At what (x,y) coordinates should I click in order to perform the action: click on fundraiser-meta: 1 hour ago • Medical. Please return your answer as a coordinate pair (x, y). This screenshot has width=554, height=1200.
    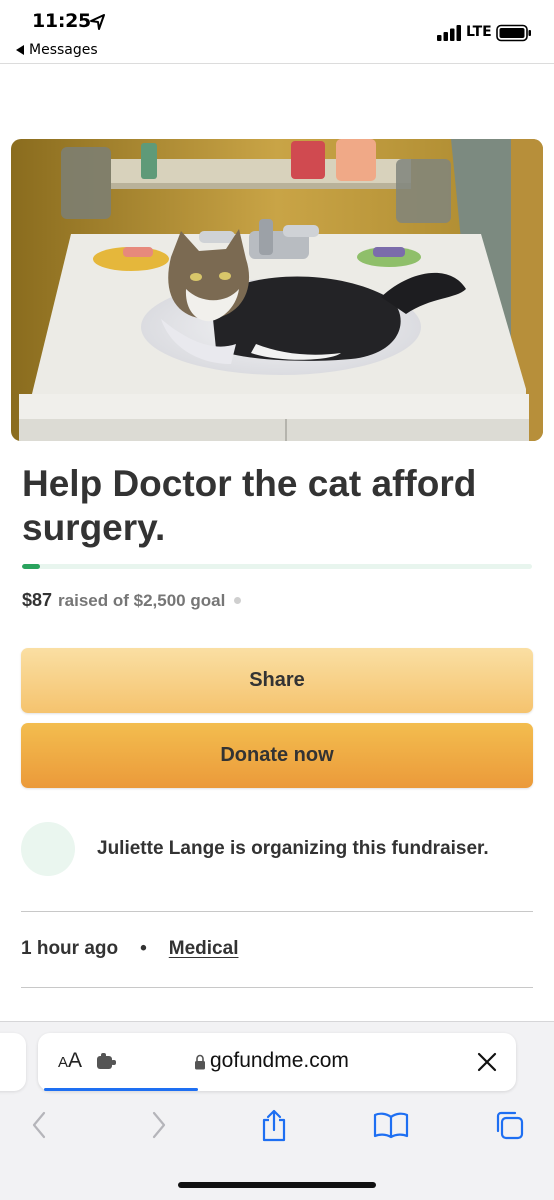
    Looking at the image, I should click on (129, 949).